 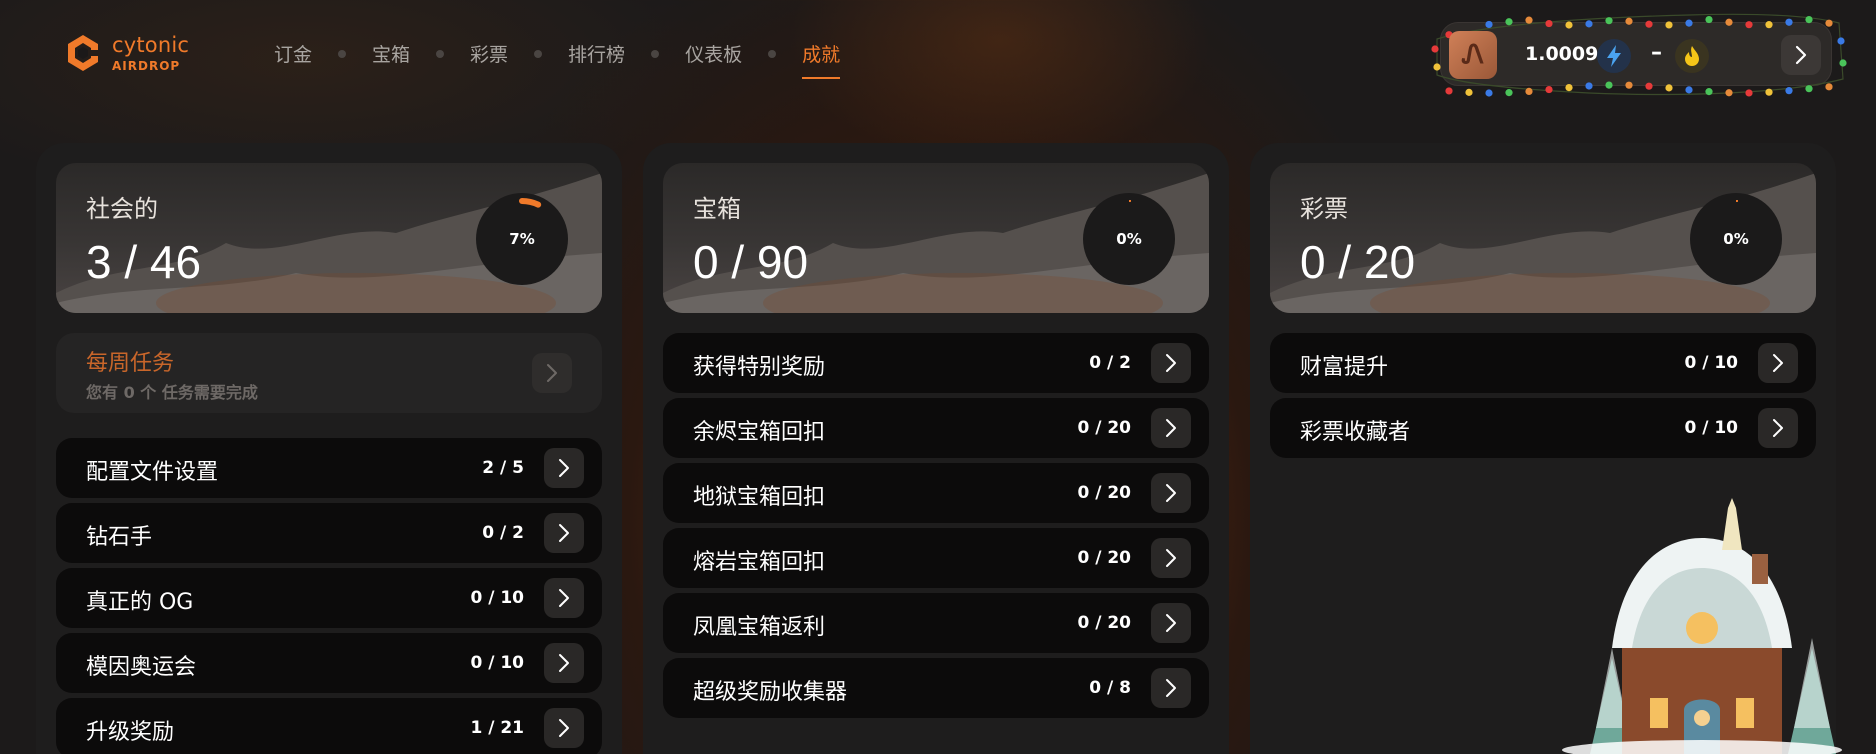 I want to click on achievement-label: 熔岩宝箱回扣, so click(x=759, y=562).